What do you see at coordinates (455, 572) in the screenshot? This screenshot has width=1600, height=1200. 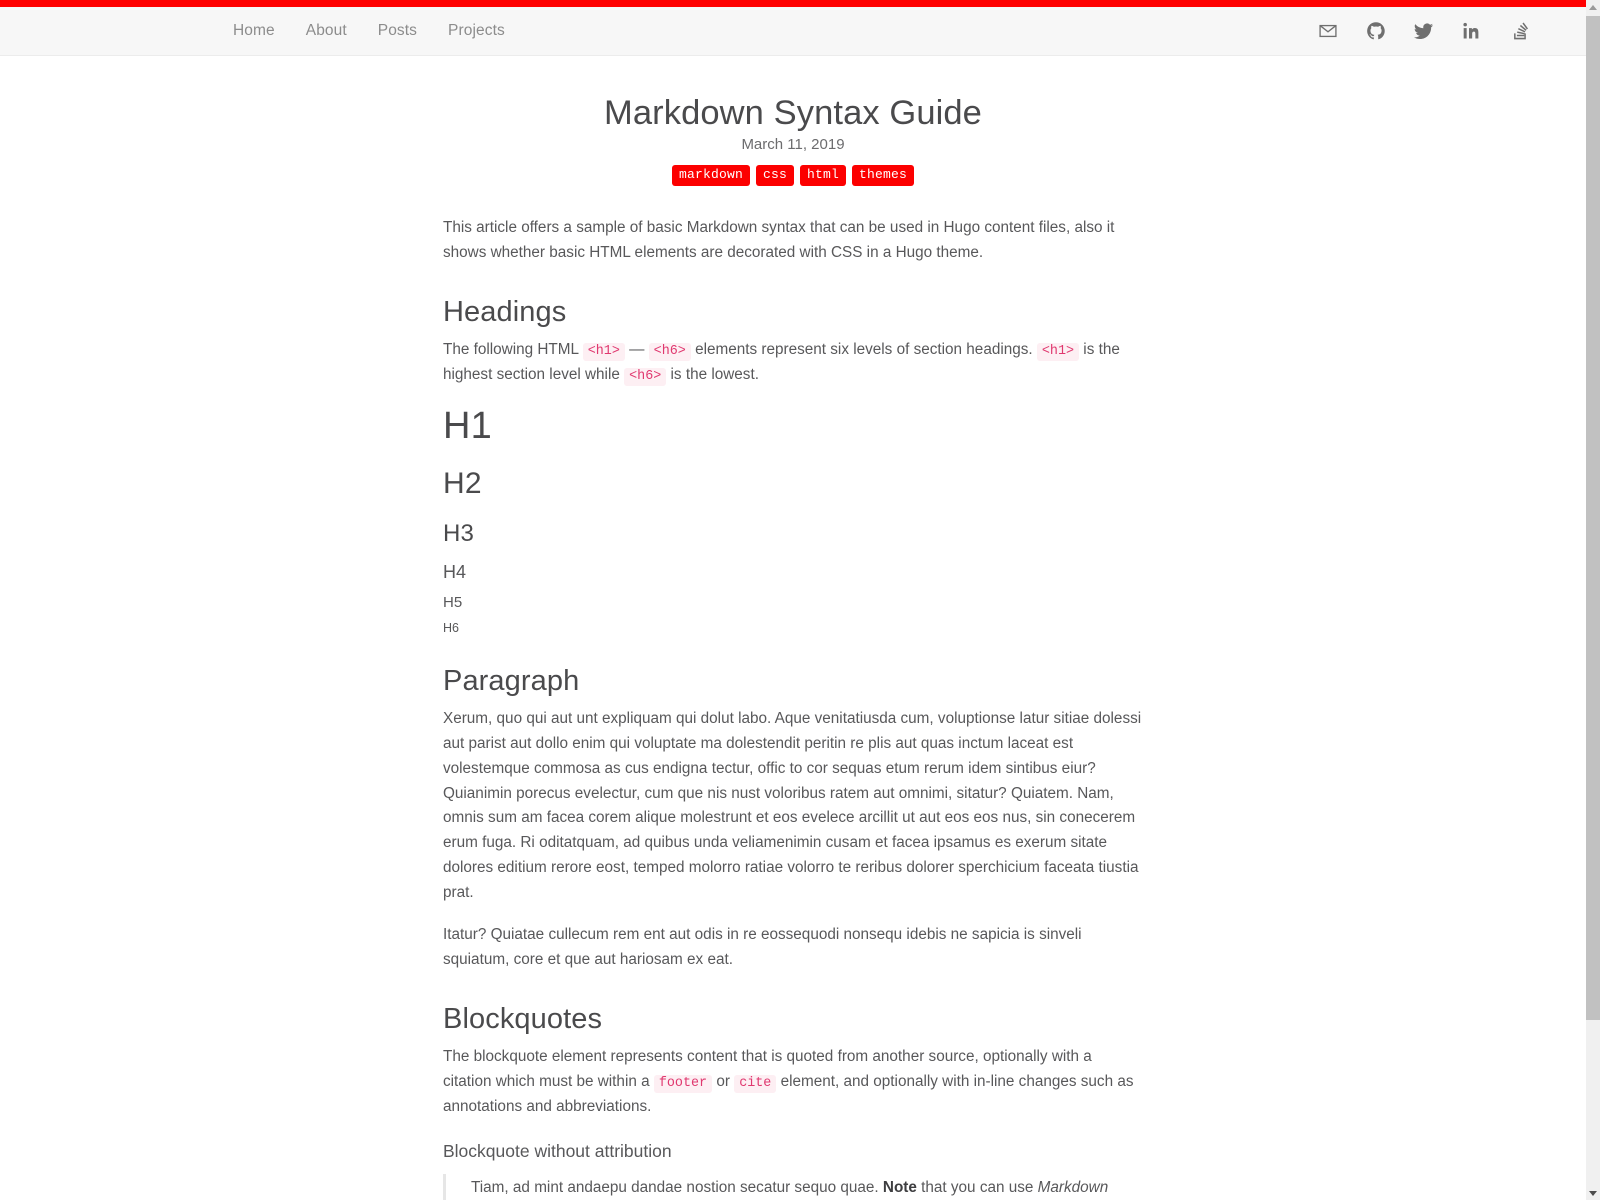 I see `heading-sample-h4: H4` at bounding box center [455, 572].